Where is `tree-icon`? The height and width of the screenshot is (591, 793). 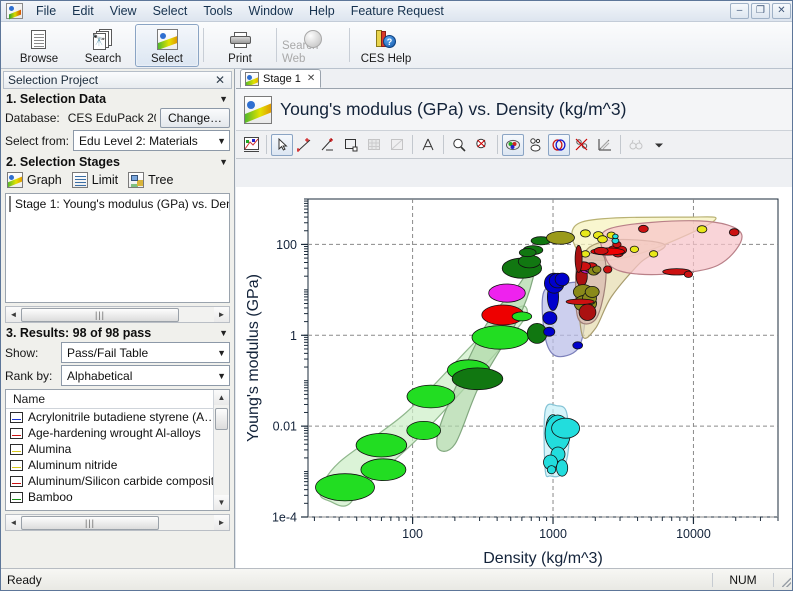
tree-icon is located at coordinates (136, 180).